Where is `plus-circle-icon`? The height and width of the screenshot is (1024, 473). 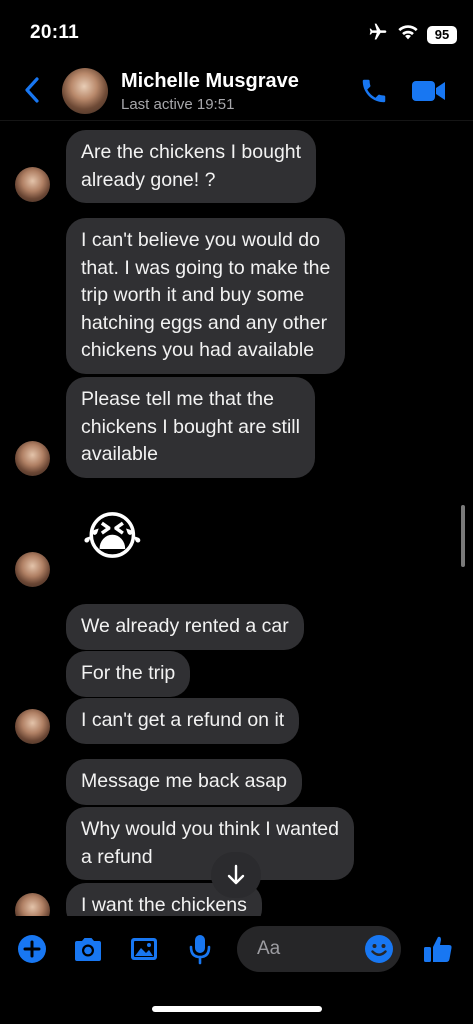 plus-circle-icon is located at coordinates (32, 949).